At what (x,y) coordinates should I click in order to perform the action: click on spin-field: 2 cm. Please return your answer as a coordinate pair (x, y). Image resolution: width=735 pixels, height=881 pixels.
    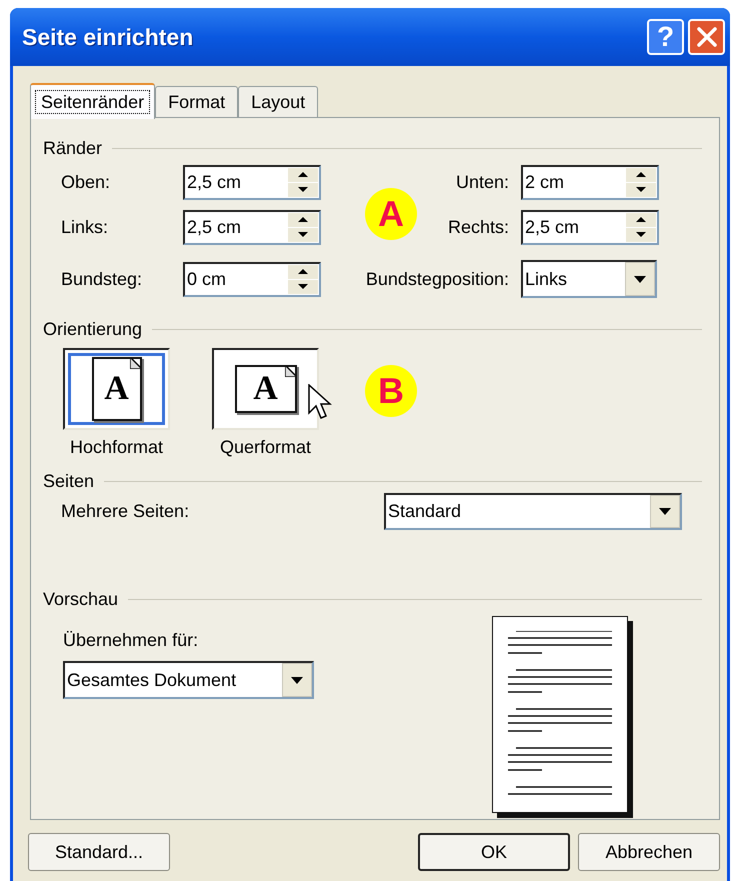
    Looking at the image, I should click on (590, 182).